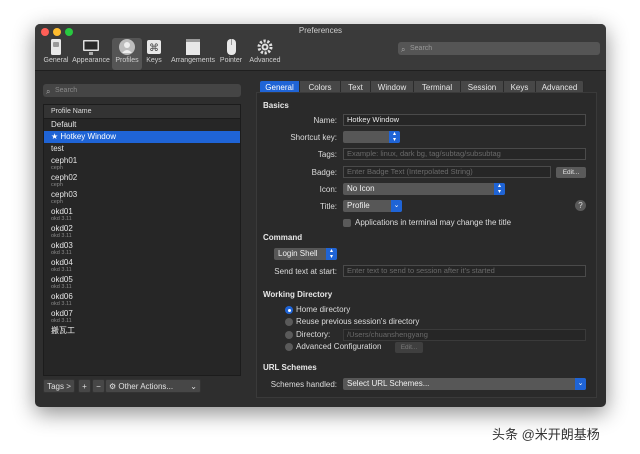 This screenshot has width=640, height=454. What do you see at coordinates (320, 30) in the screenshot?
I see `window-title: Preferences` at bounding box center [320, 30].